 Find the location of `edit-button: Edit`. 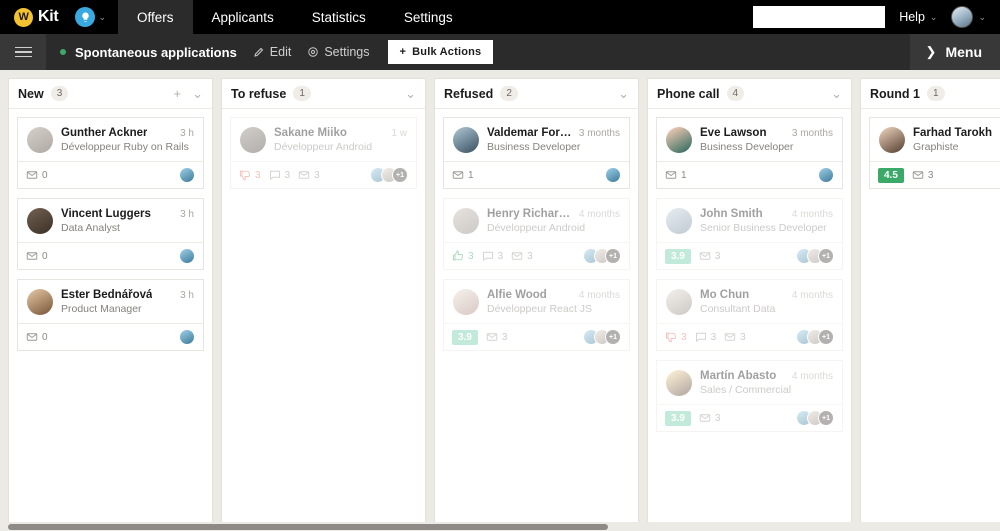

edit-button: Edit is located at coordinates (272, 52).